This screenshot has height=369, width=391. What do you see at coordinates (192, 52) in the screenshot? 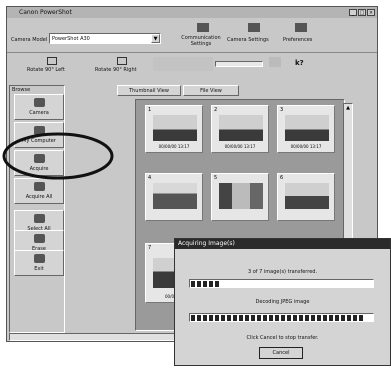
I see `toolbar-divider` at bounding box center [192, 52].